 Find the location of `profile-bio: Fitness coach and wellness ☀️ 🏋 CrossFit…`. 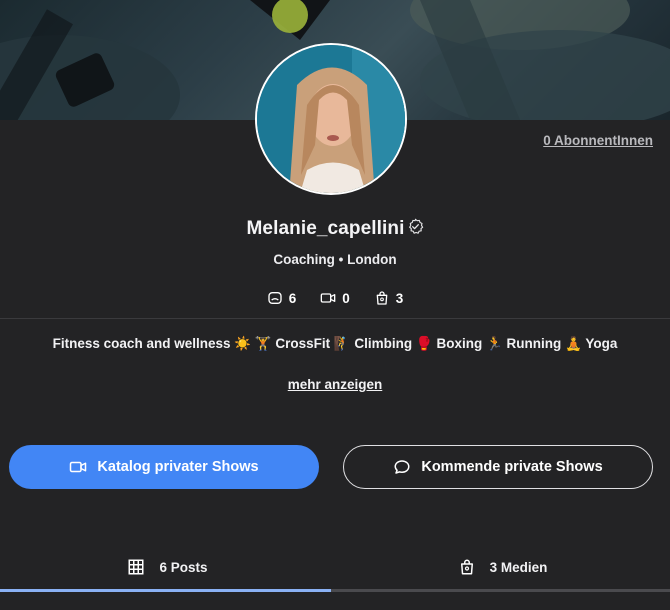

profile-bio: Fitness coach and wellness ☀️ 🏋 CrossFit… is located at coordinates (335, 343).